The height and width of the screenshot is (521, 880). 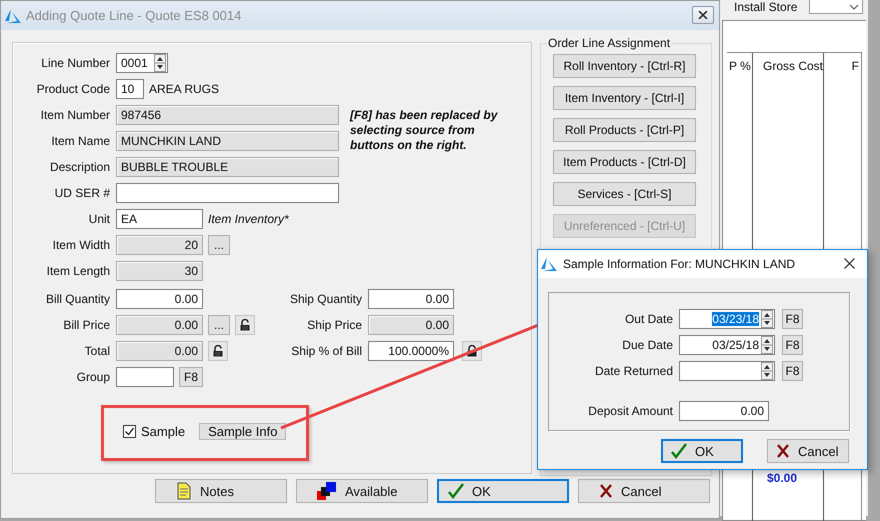 What do you see at coordinates (80, 141) in the screenshot?
I see `field-label: Item Name` at bounding box center [80, 141].